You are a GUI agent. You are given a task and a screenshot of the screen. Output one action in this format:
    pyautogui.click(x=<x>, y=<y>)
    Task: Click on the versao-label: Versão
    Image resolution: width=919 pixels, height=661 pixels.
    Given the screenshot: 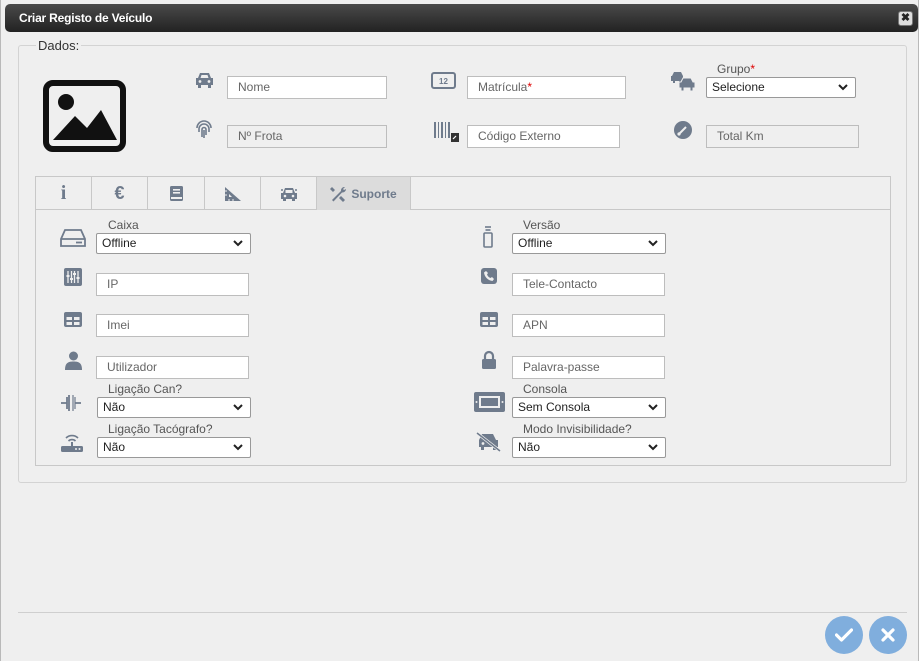 What is the action you would take?
    pyautogui.click(x=542, y=225)
    